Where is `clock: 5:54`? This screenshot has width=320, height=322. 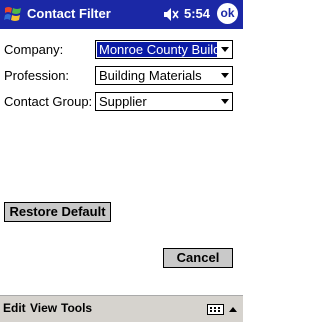 clock: 5:54 is located at coordinates (197, 13).